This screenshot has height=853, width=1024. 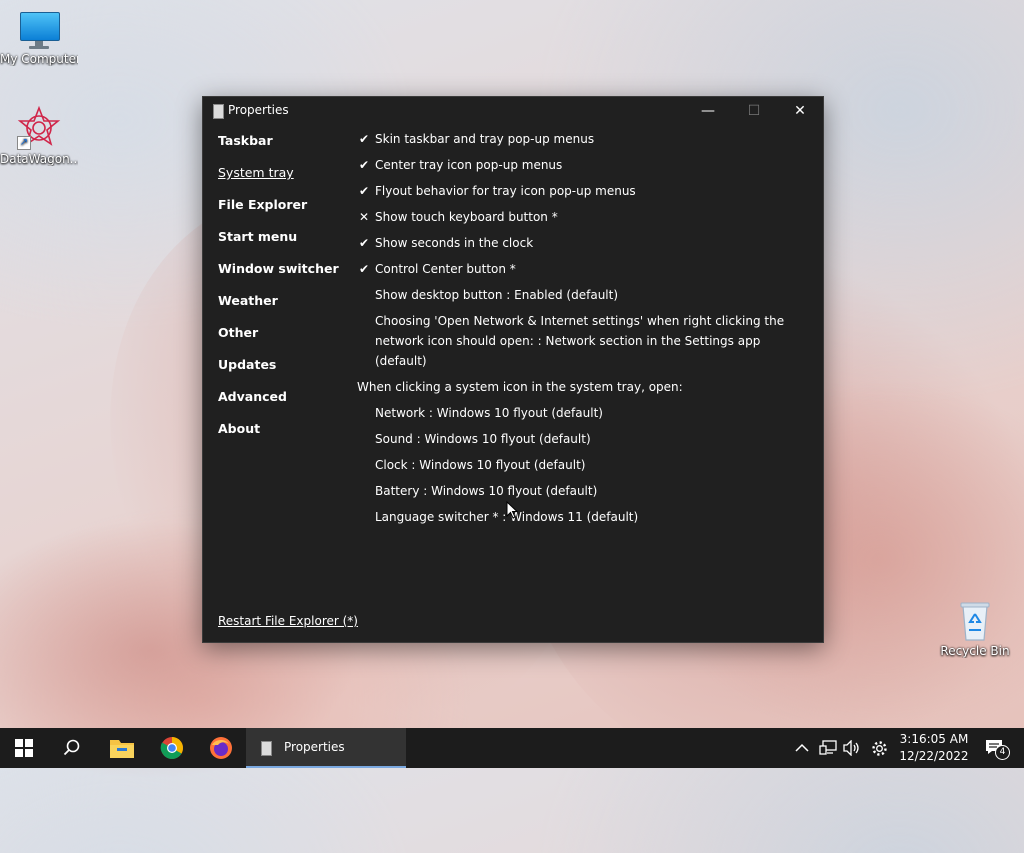 I want to click on nav-item-file-explorer: File Explorer, so click(x=278, y=213).